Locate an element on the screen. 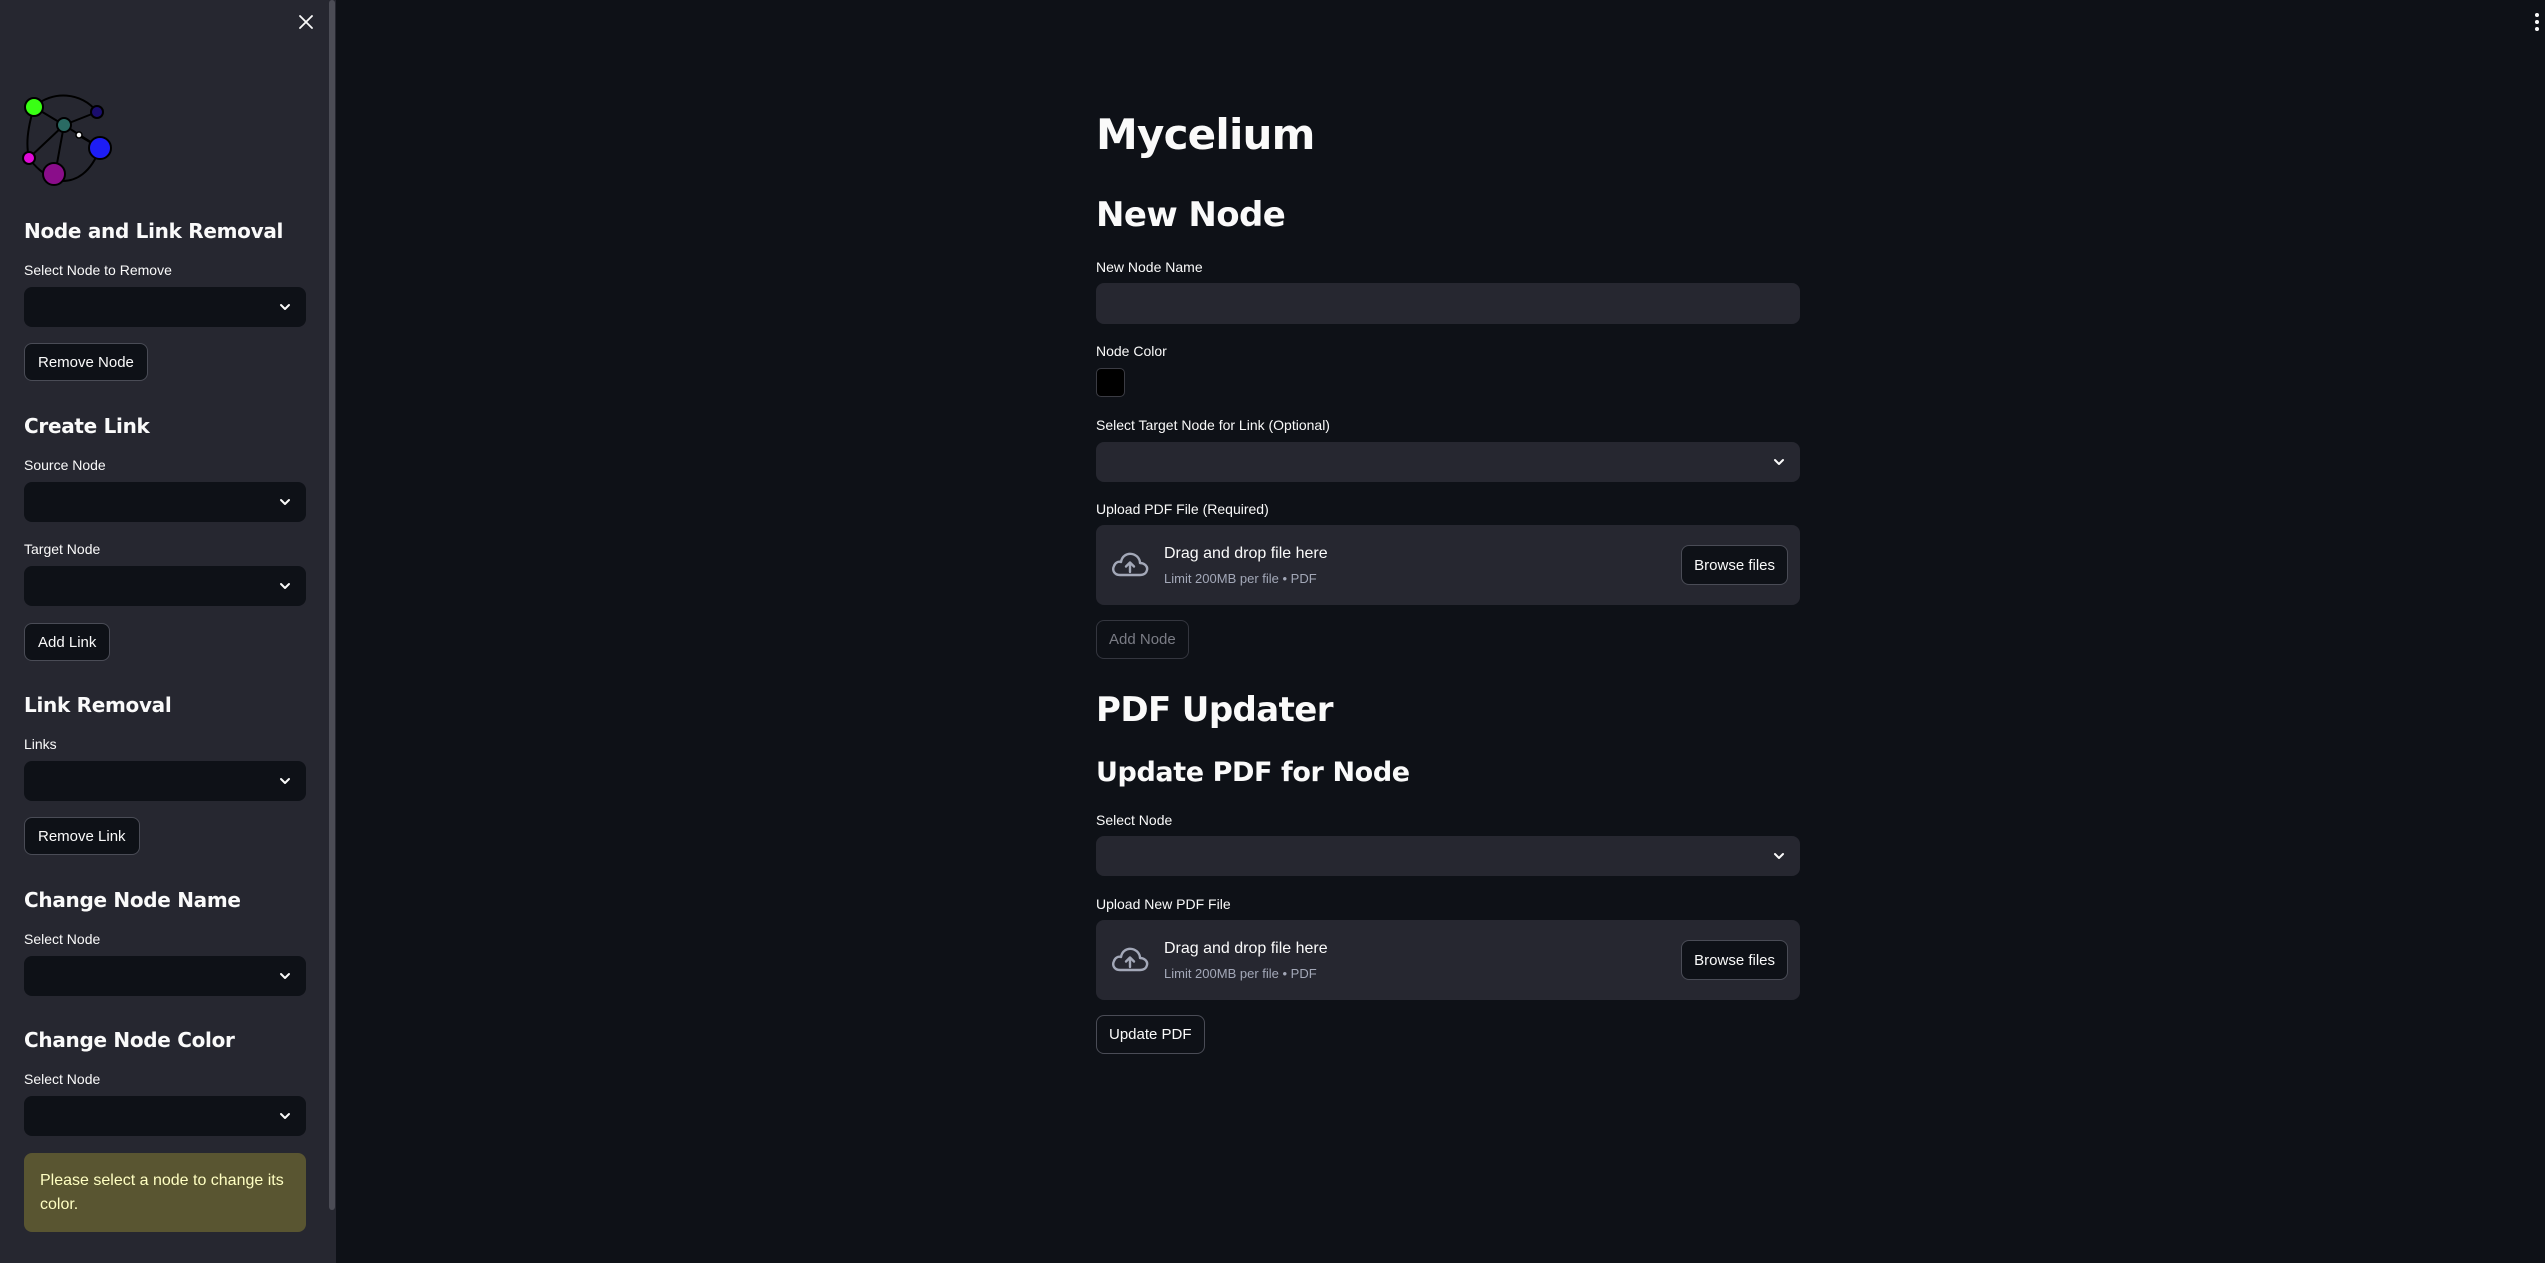  add-link-button: Add Link is located at coordinates (67, 642).